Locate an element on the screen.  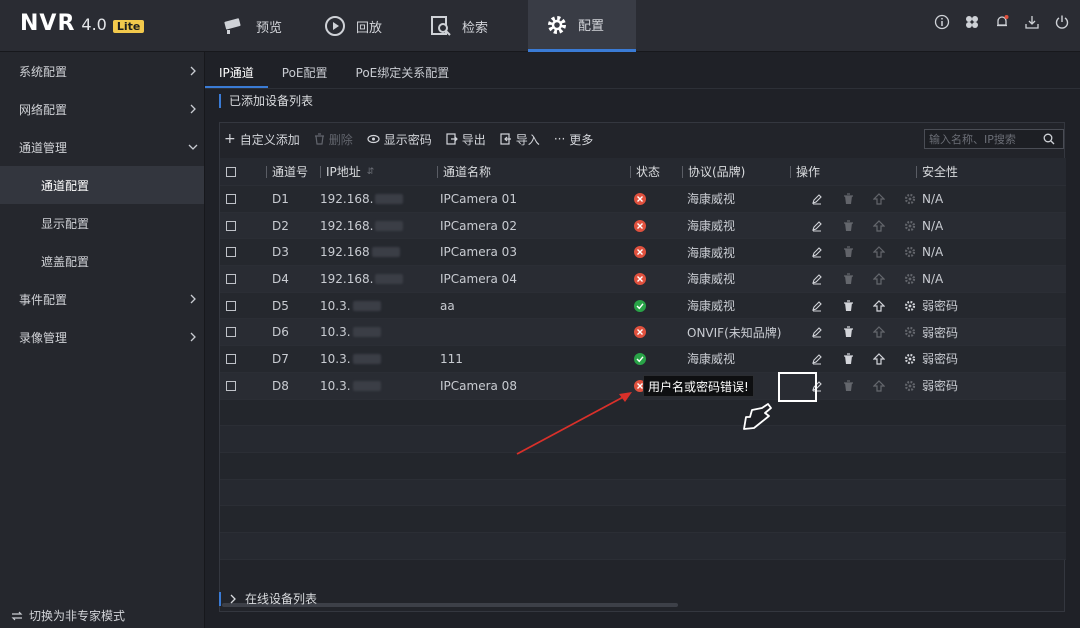
column-header: 协议(品牌) is located at coordinates (713, 171).